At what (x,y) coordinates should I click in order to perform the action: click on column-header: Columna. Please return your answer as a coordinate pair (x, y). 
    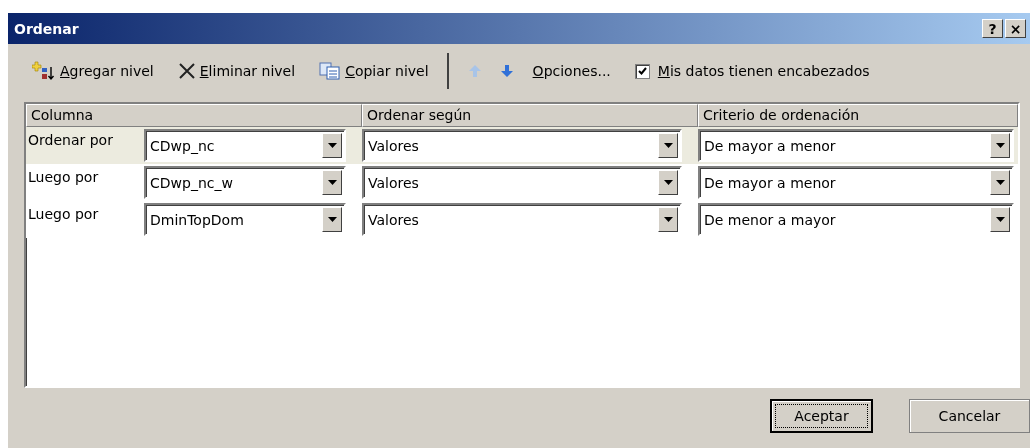
    Looking at the image, I should click on (194, 115).